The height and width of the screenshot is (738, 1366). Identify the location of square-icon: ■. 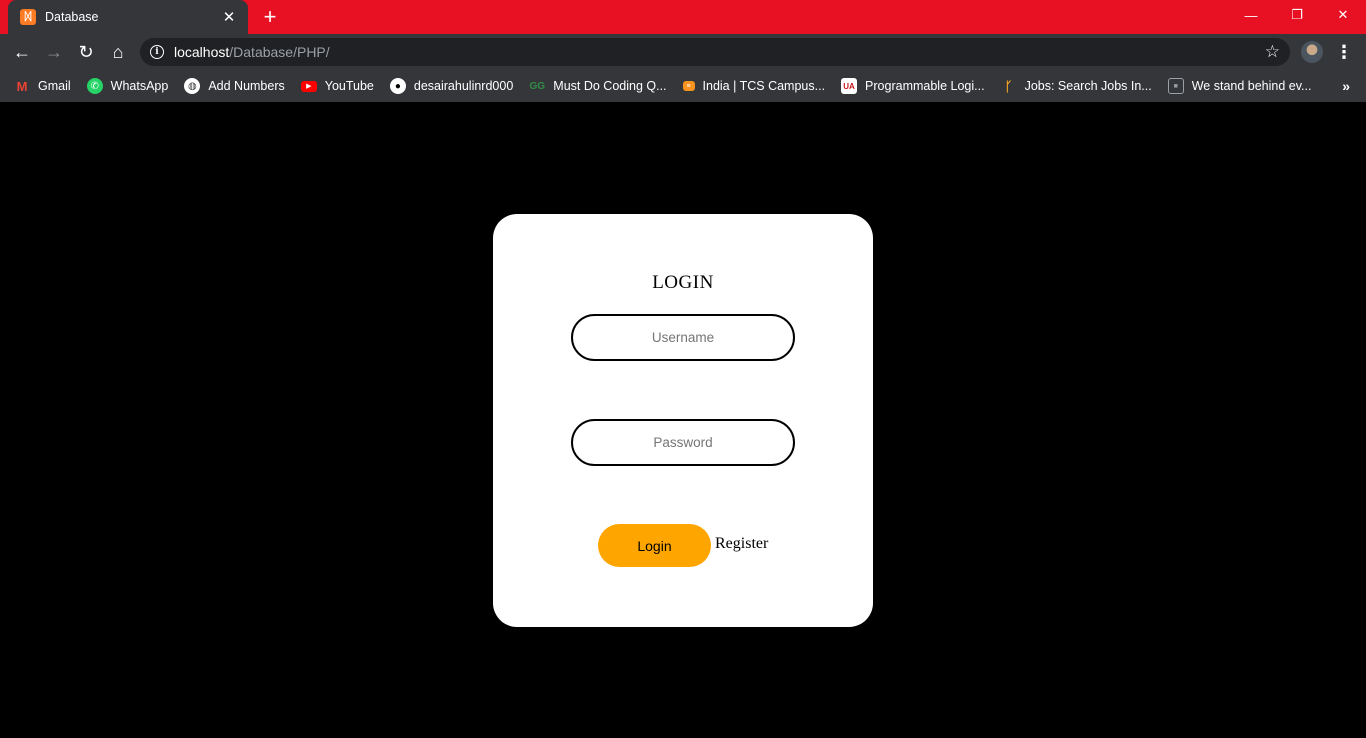
(1175, 86).